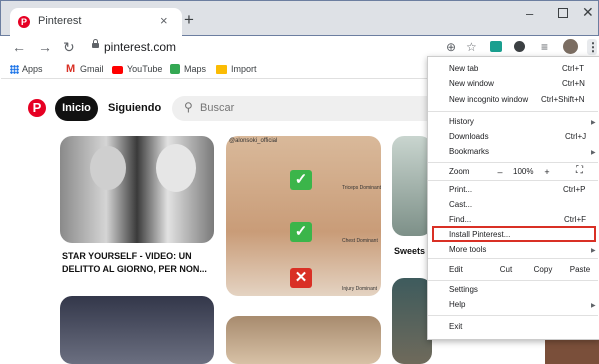 Image resolution: width=599 pixels, height=364 pixels. I want to click on pin-image-portrait, so click(412, 321).